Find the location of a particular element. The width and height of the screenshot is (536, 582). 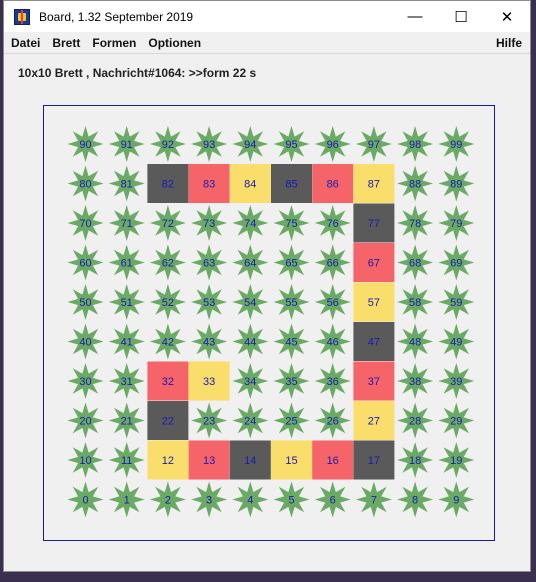

board-cell-16: 16 is located at coordinates (333, 460).